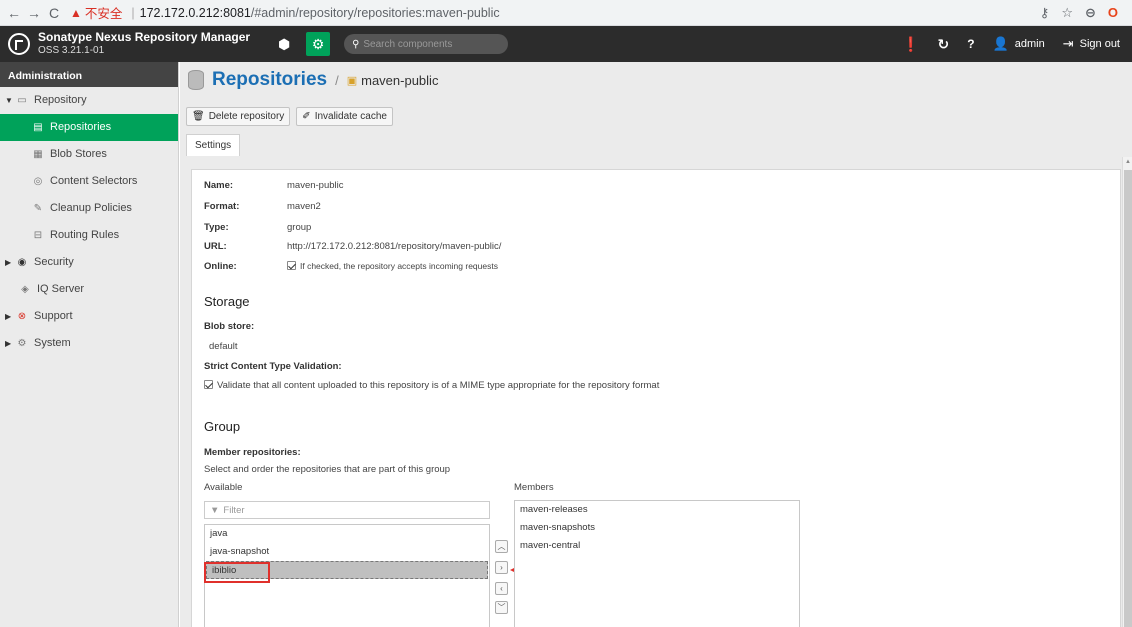 Image resolution: width=1132 pixels, height=627 pixels. What do you see at coordinates (657, 546) in the screenshot?
I see `list-item: maven-central` at bounding box center [657, 546].